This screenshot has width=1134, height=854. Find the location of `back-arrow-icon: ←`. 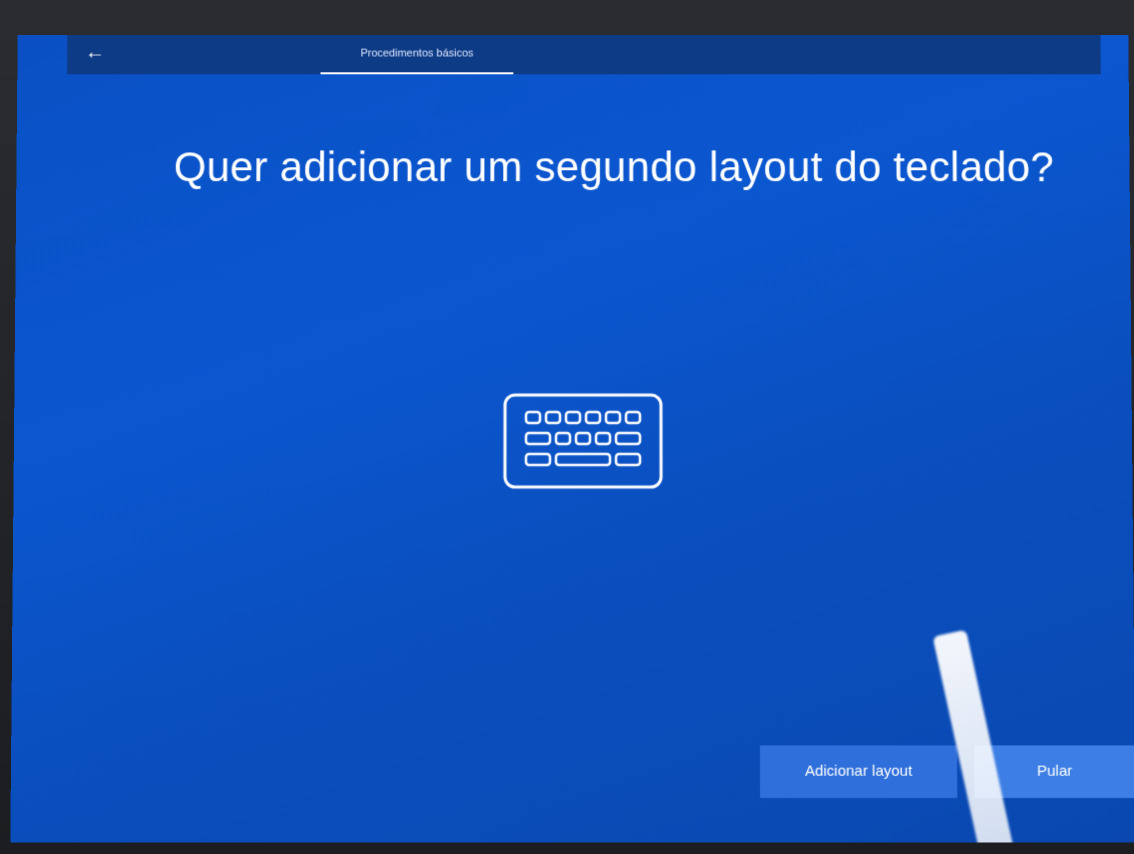

back-arrow-icon: ← is located at coordinates (95, 53).